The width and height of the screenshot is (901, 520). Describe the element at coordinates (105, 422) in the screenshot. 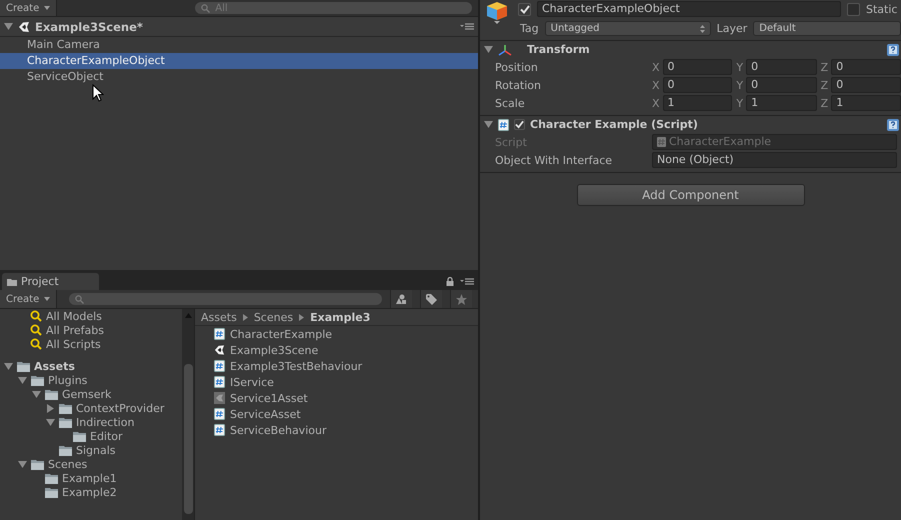

I see `folder-item: Indirection` at that location.